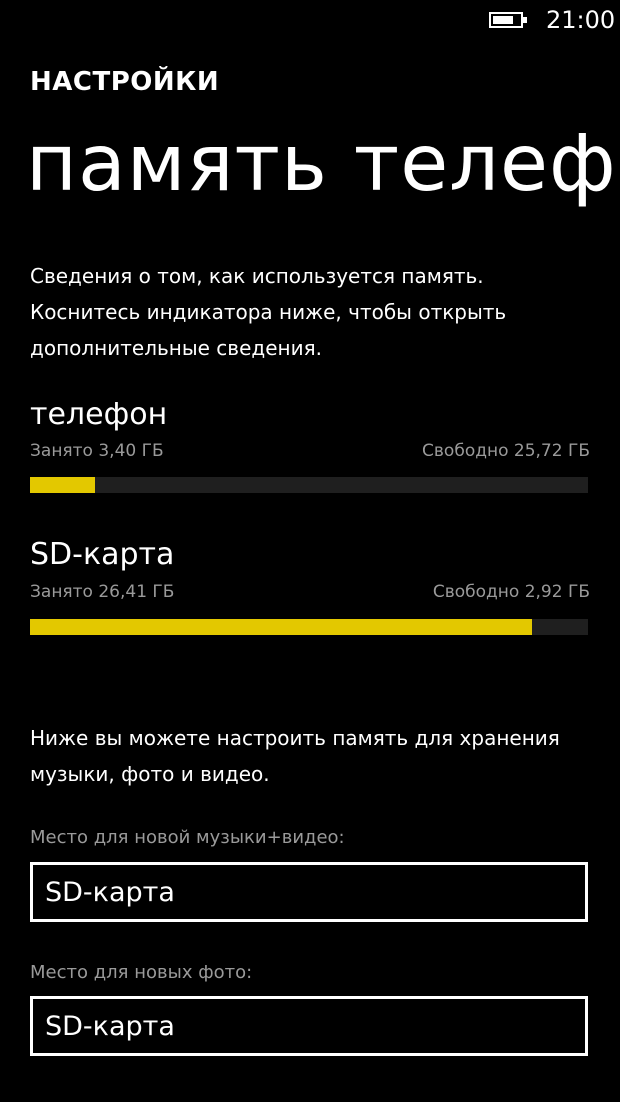 The width and height of the screenshot is (620, 1102). Describe the element at coordinates (309, 1026) in the screenshot. I see `photo-location-picker: SD-карта` at that location.